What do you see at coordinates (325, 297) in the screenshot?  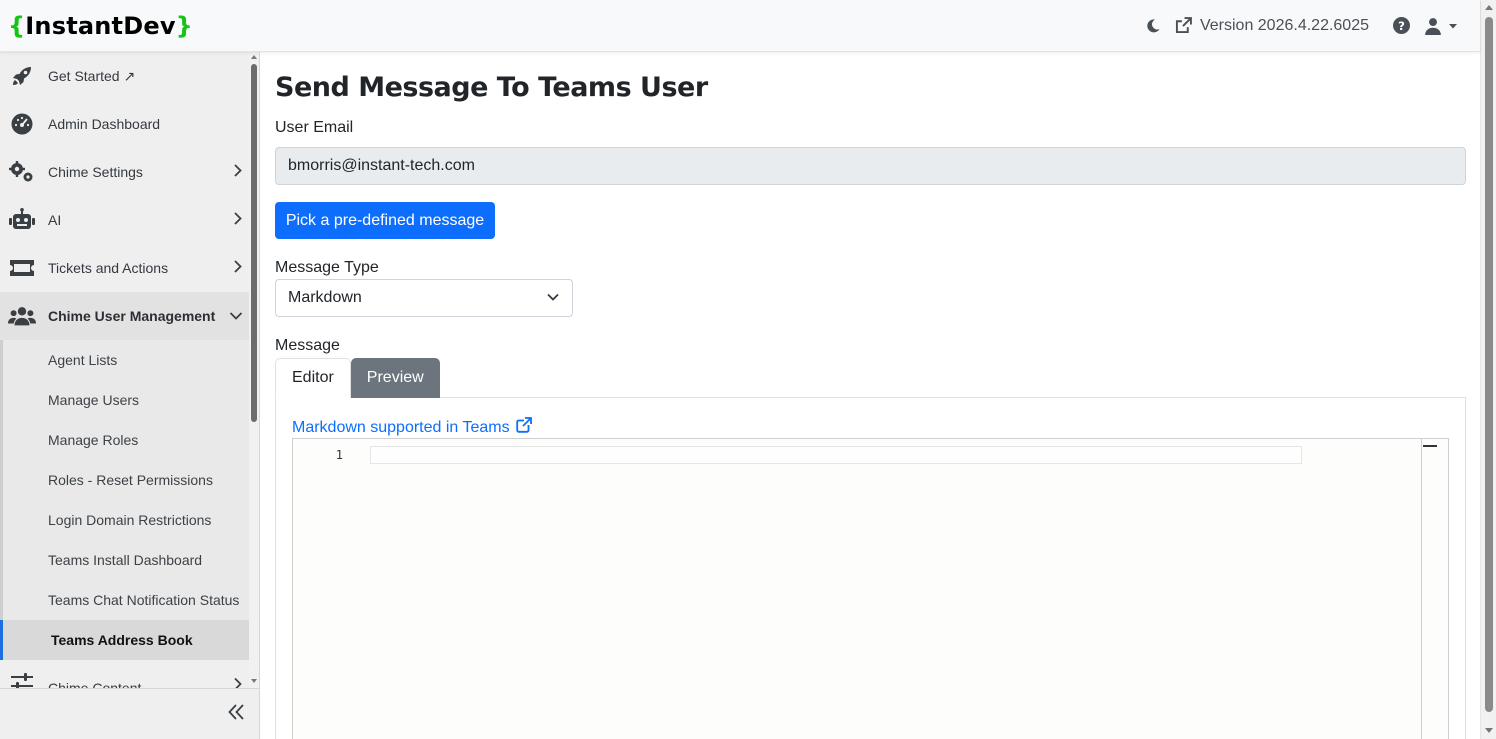 I see `message-type-value: Markdown` at bounding box center [325, 297].